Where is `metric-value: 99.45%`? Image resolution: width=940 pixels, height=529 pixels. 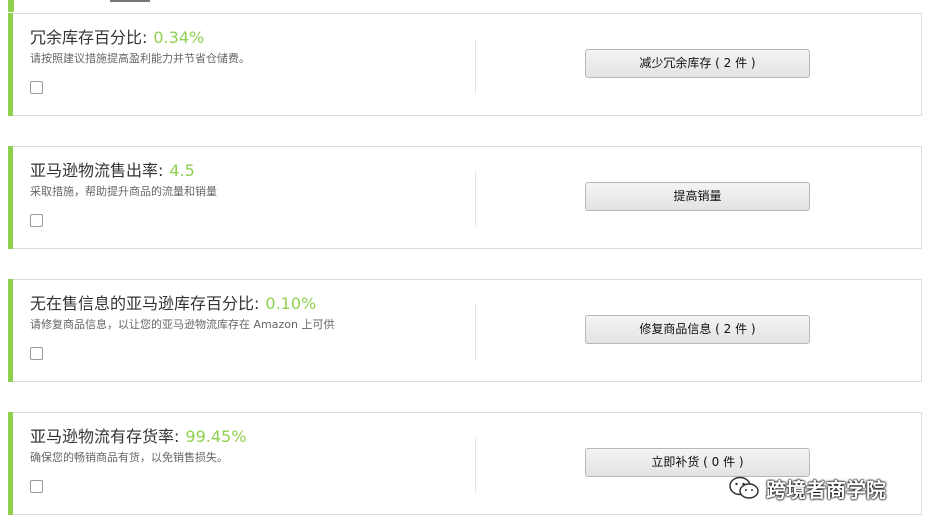 metric-value: 99.45% is located at coordinates (216, 436).